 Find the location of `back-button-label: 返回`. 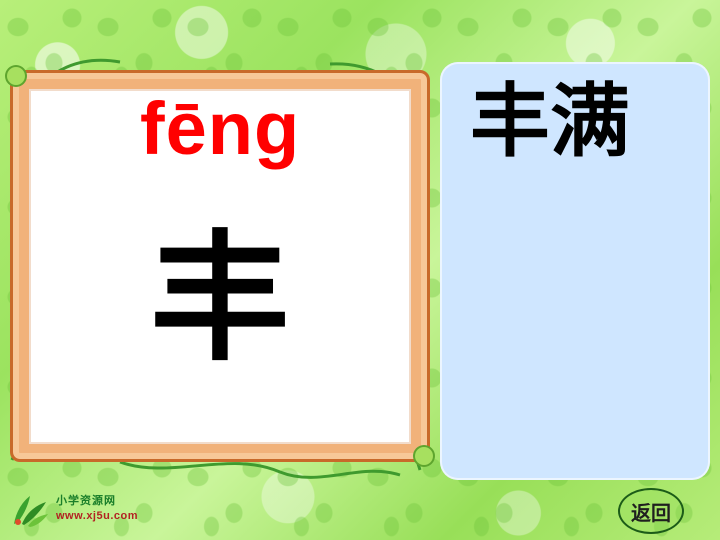

back-button-label: 返回 is located at coordinates (651, 512).